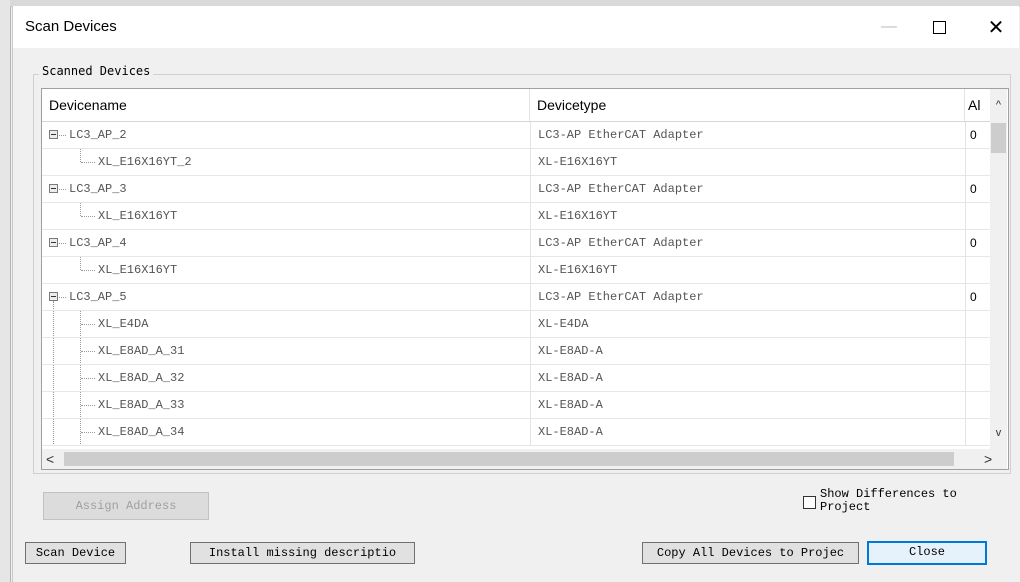  I want to click on minimize-button: —, so click(889, 27).